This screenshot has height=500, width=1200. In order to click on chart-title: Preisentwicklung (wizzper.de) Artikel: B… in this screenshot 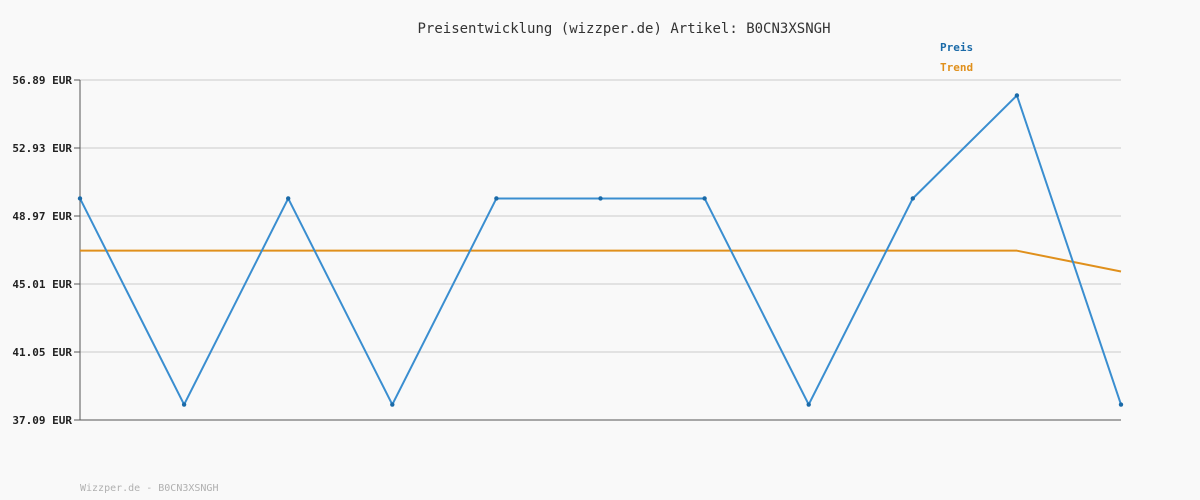, I will do `click(623, 29)`.